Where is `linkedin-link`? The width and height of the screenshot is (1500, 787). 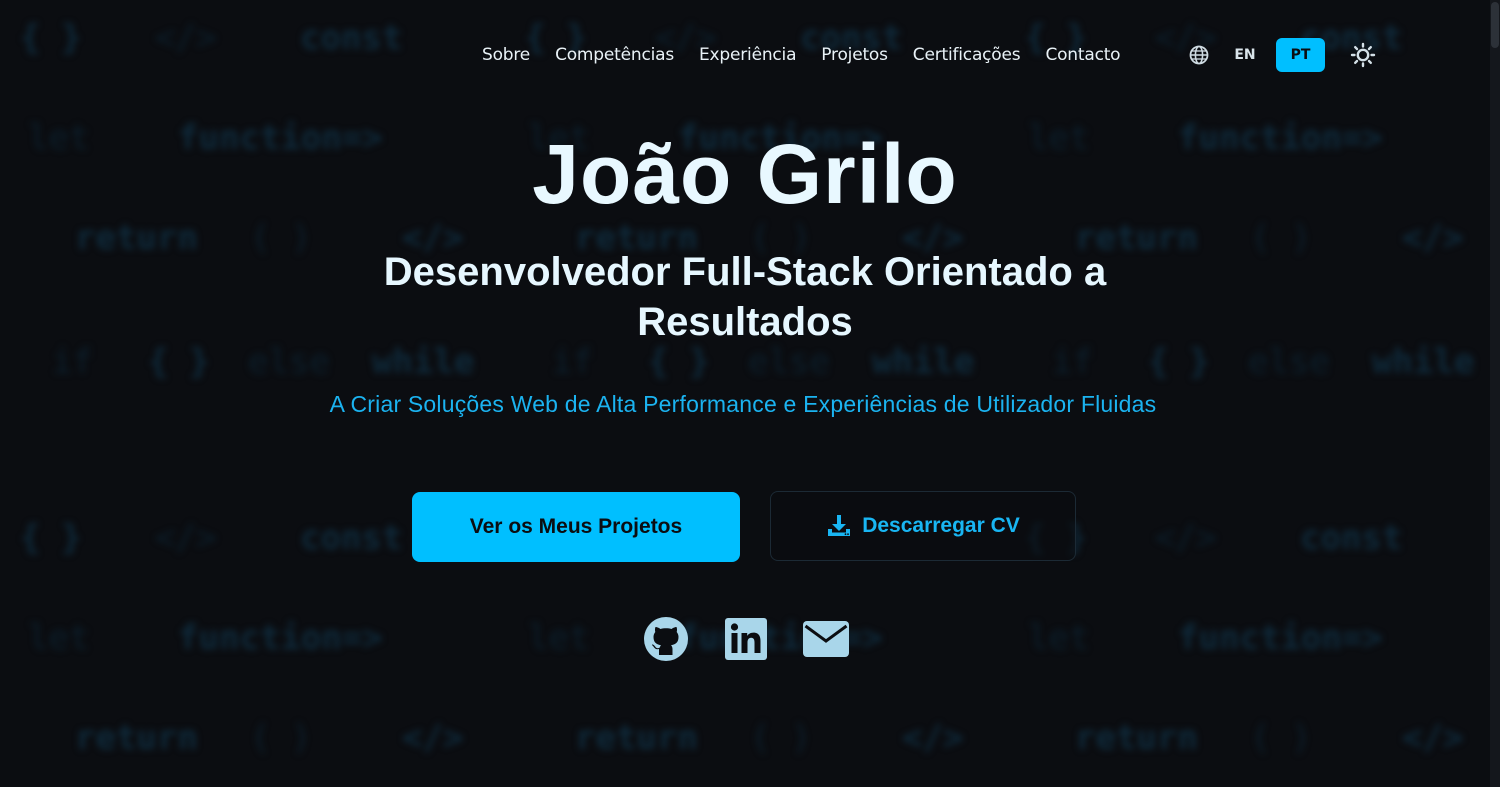 linkedin-link is located at coordinates (746, 641).